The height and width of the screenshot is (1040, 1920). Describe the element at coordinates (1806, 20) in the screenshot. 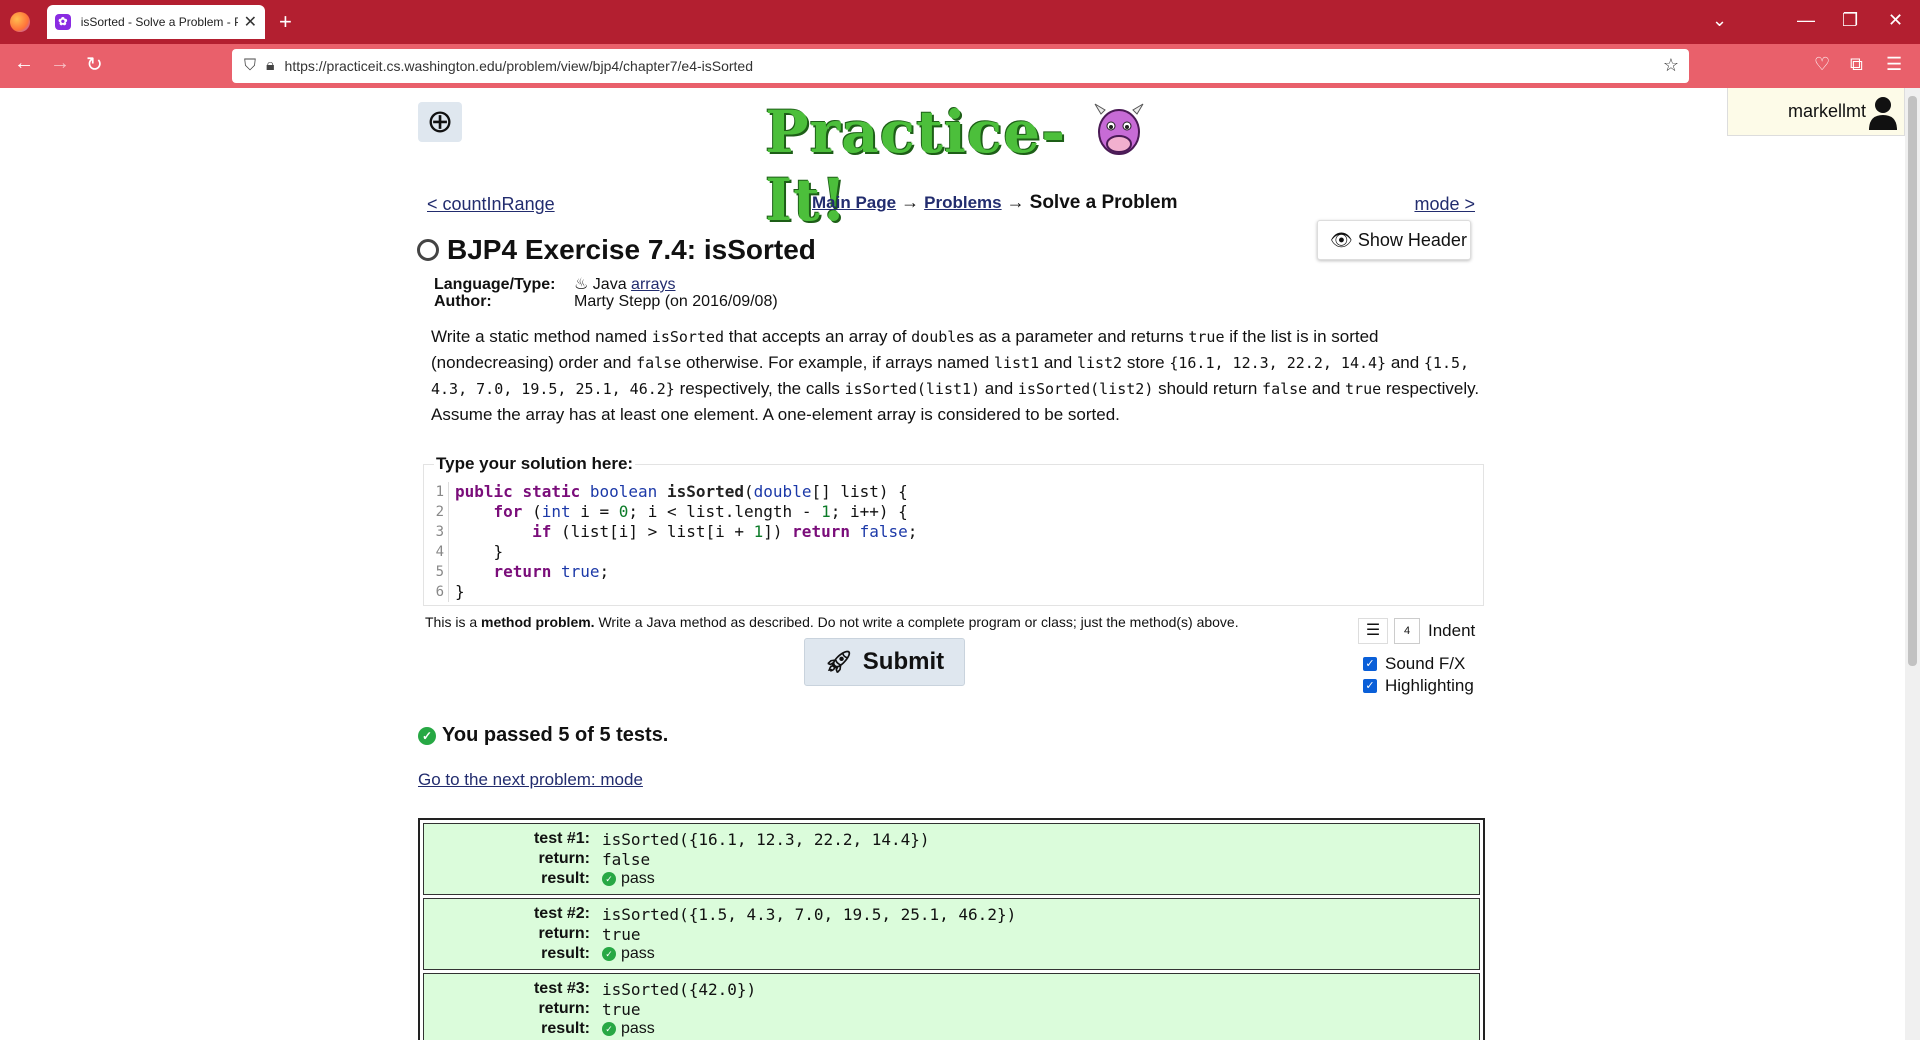

I see `minimize-icon: —` at that location.